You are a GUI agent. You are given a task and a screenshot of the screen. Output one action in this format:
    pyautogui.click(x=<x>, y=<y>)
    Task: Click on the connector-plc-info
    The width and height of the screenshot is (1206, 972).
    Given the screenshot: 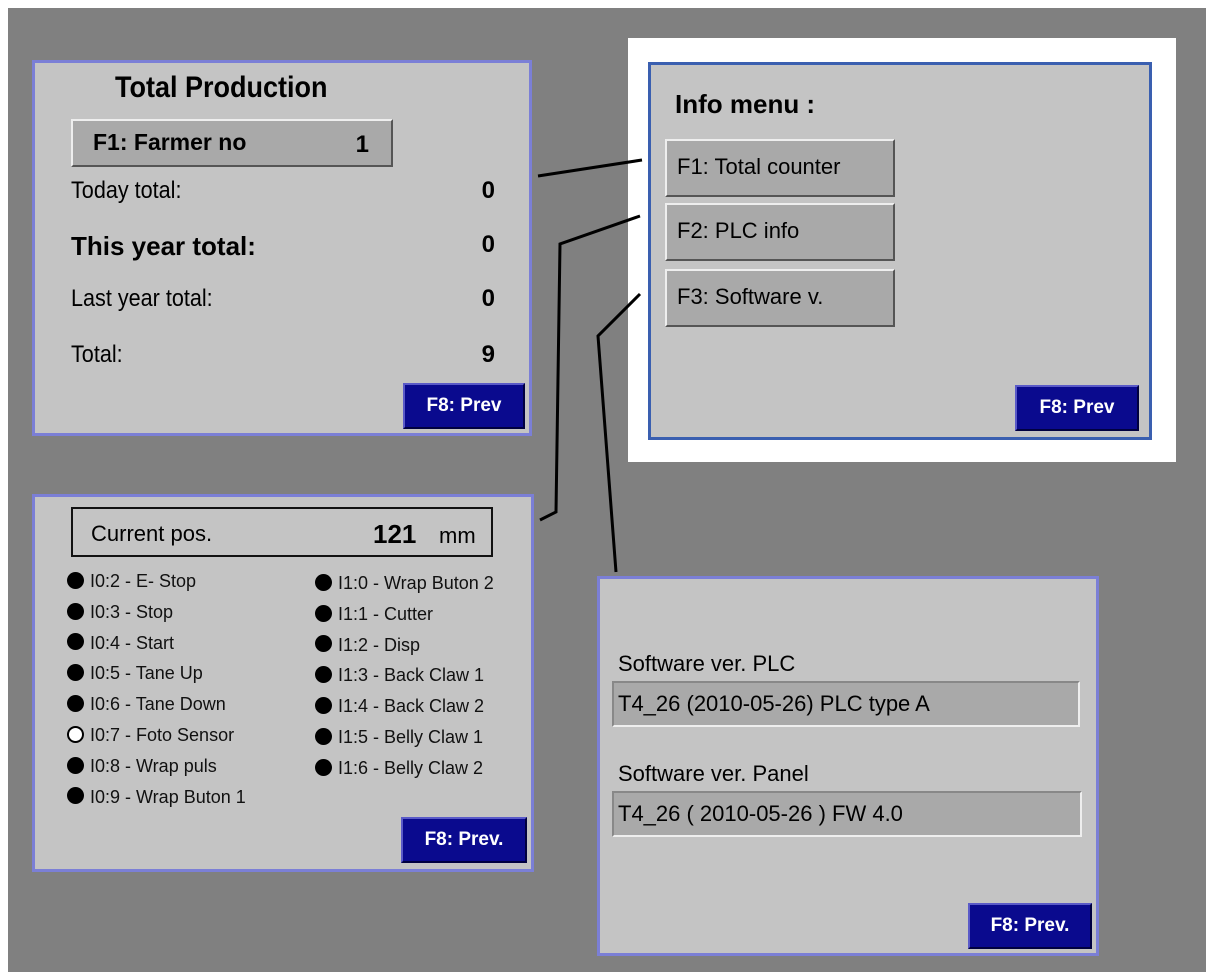 What is the action you would take?
    pyautogui.click(x=590, y=368)
    